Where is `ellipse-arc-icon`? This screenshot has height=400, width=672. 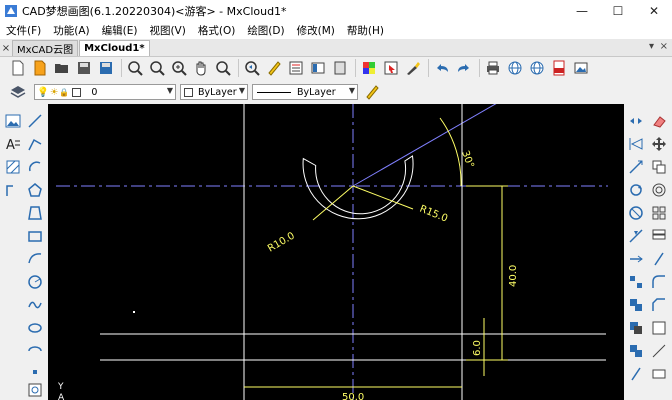
ellipse-arc-icon is located at coordinates (35, 351).